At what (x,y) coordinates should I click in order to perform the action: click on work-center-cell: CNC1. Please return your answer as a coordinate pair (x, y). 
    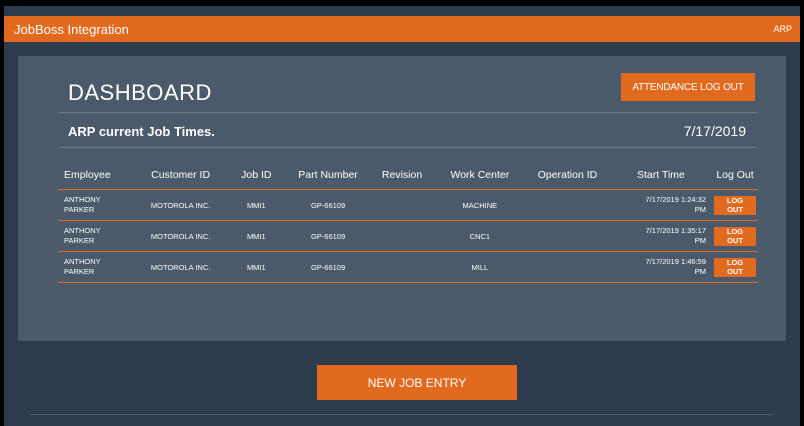
    Looking at the image, I should click on (480, 236).